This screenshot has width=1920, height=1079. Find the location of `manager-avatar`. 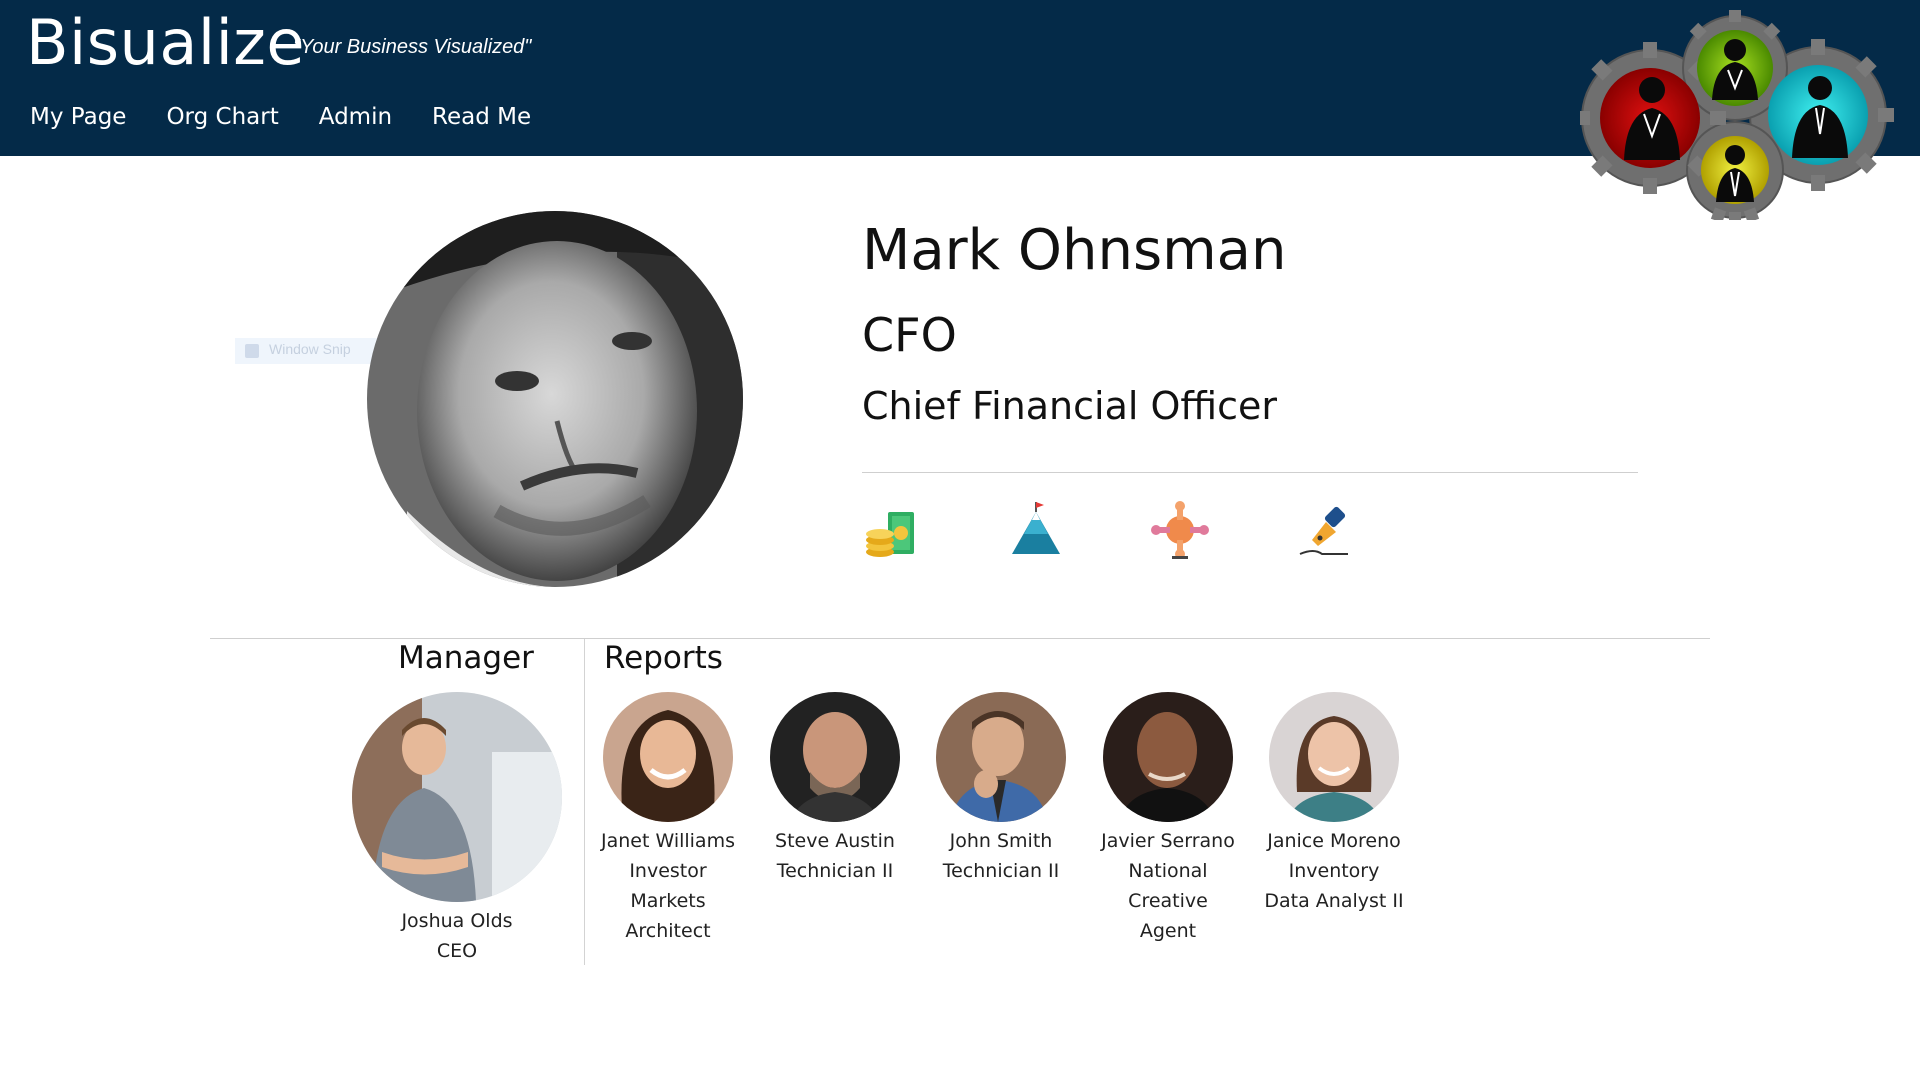

manager-avatar is located at coordinates (457, 797).